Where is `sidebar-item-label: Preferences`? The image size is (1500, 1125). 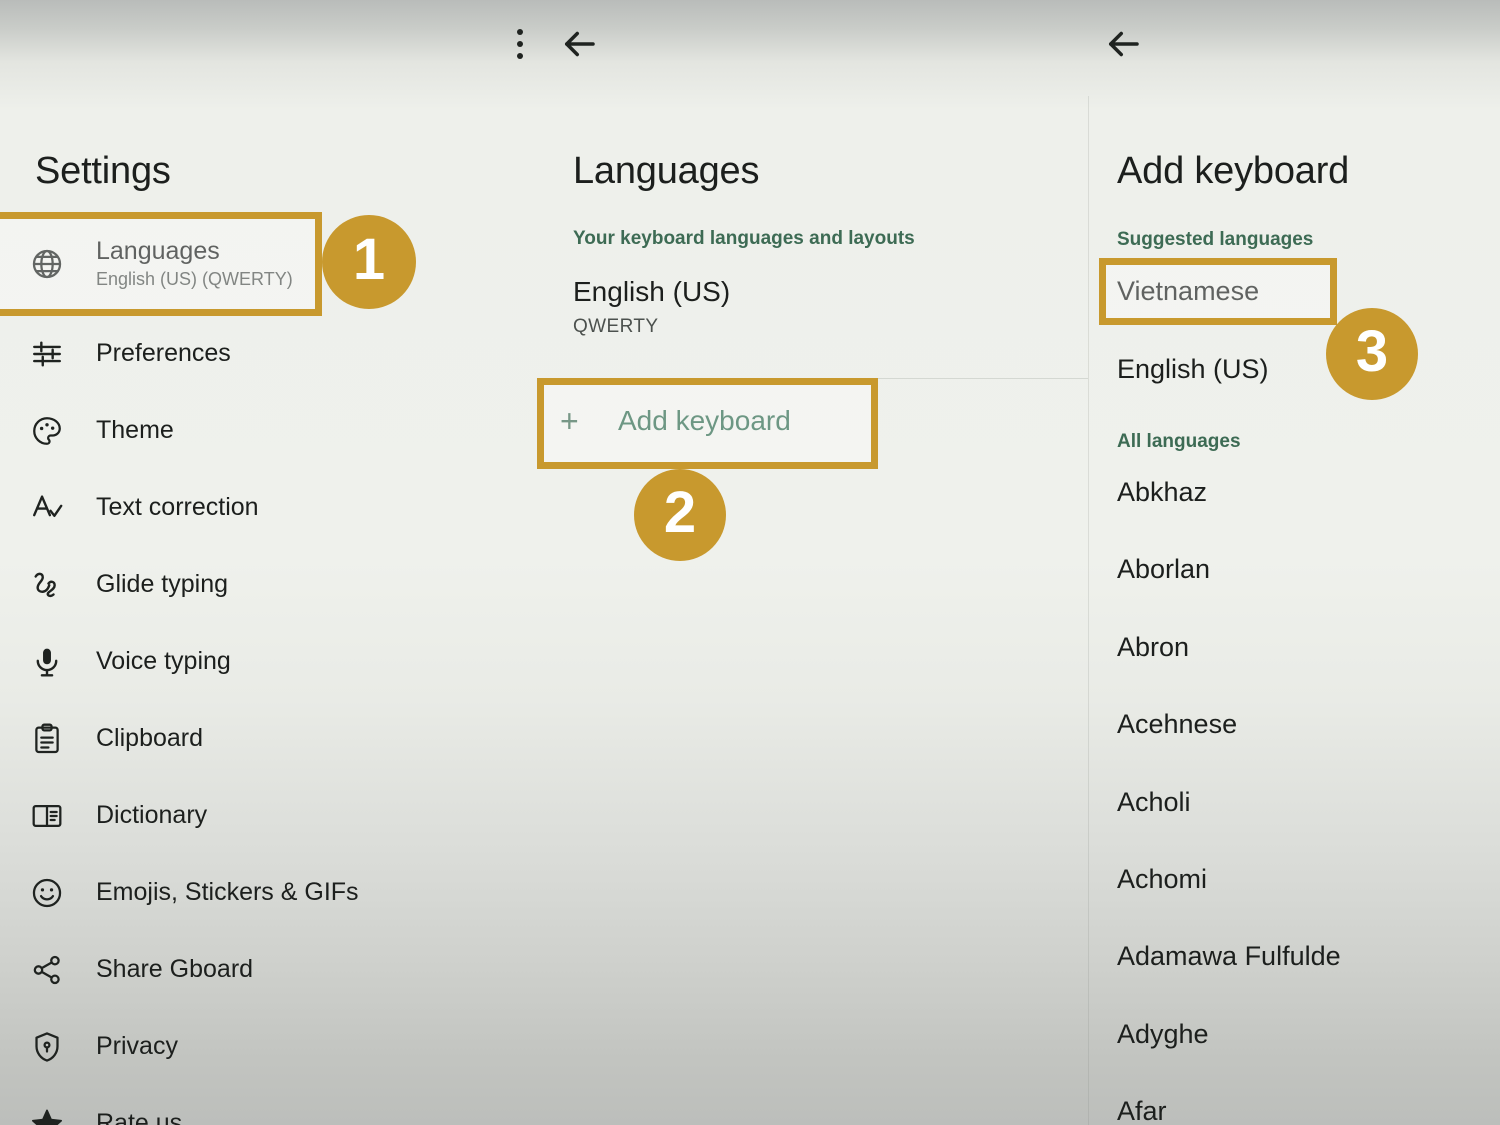 sidebar-item-label: Preferences is located at coordinates (163, 353).